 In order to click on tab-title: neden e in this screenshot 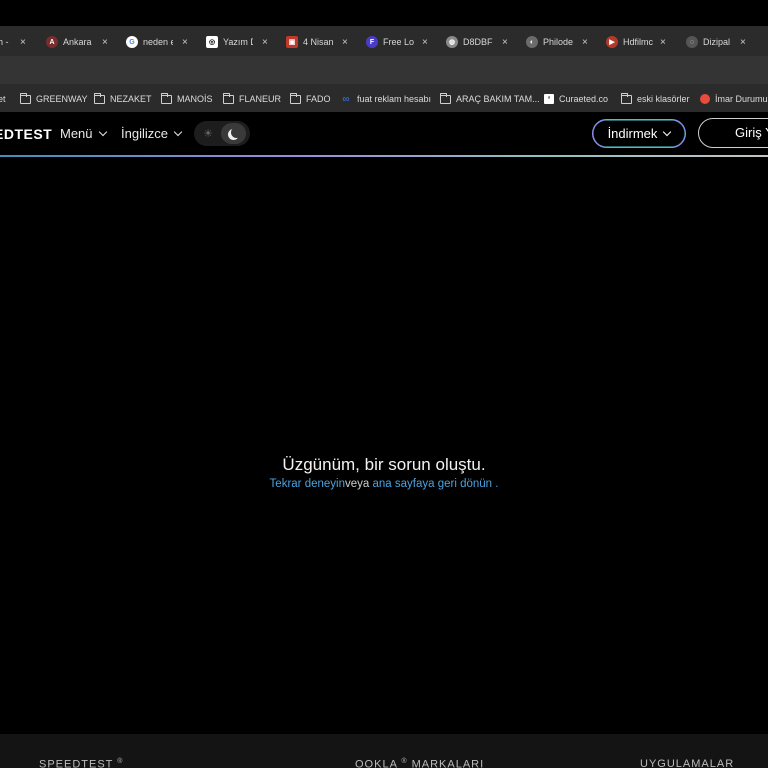, I will do `click(158, 42)`.